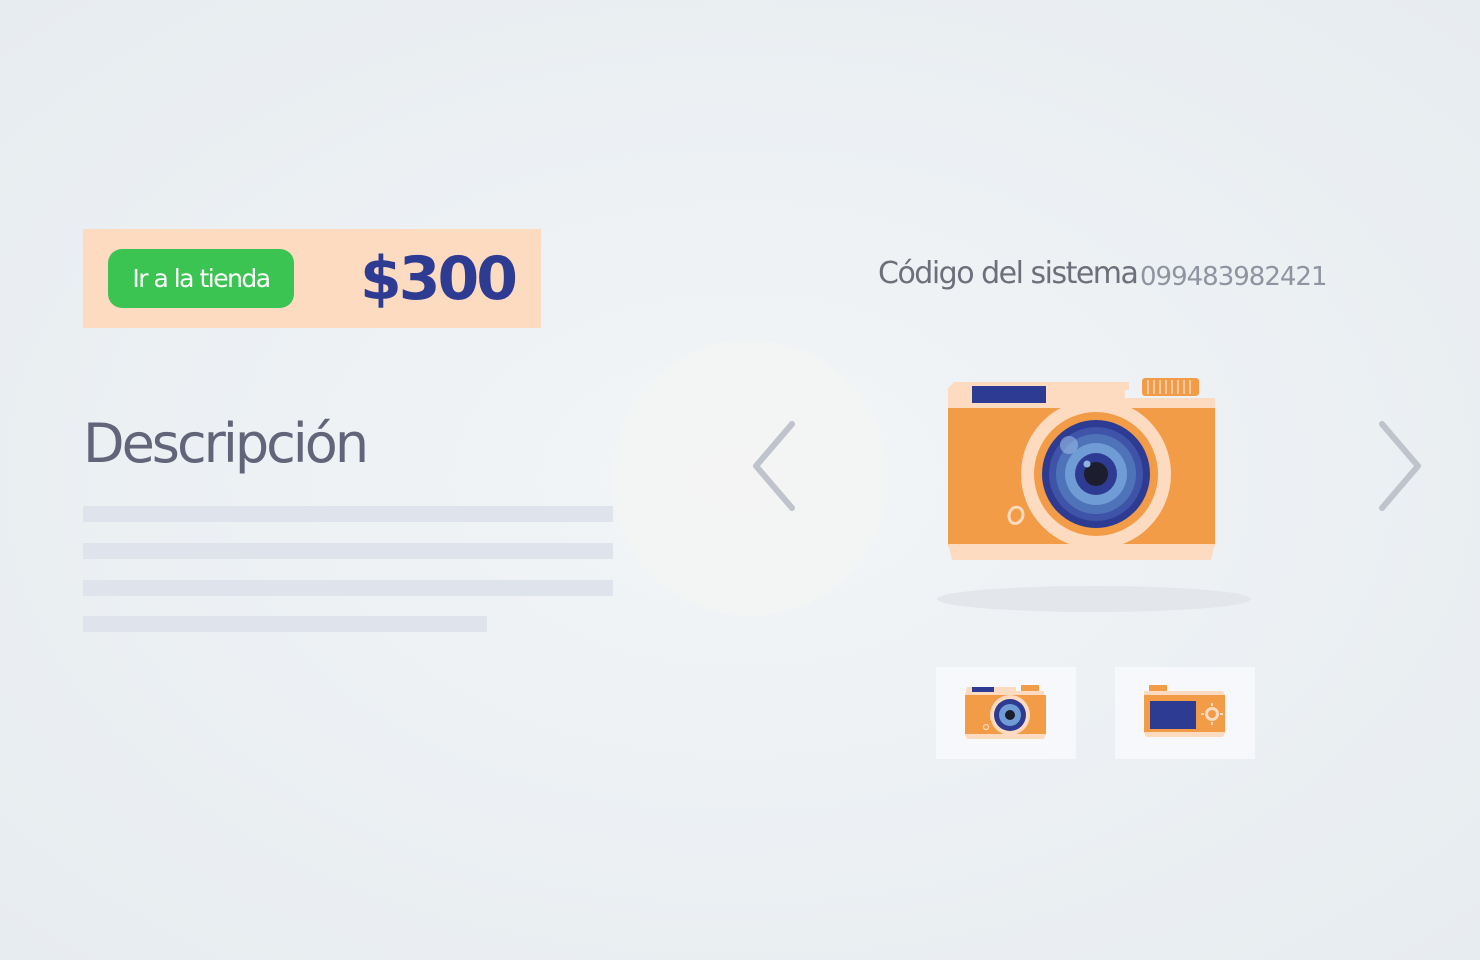 This screenshot has height=960, width=1480. What do you see at coordinates (312, 278) in the screenshot?
I see `price-bar: Ir a la tienda $300` at bounding box center [312, 278].